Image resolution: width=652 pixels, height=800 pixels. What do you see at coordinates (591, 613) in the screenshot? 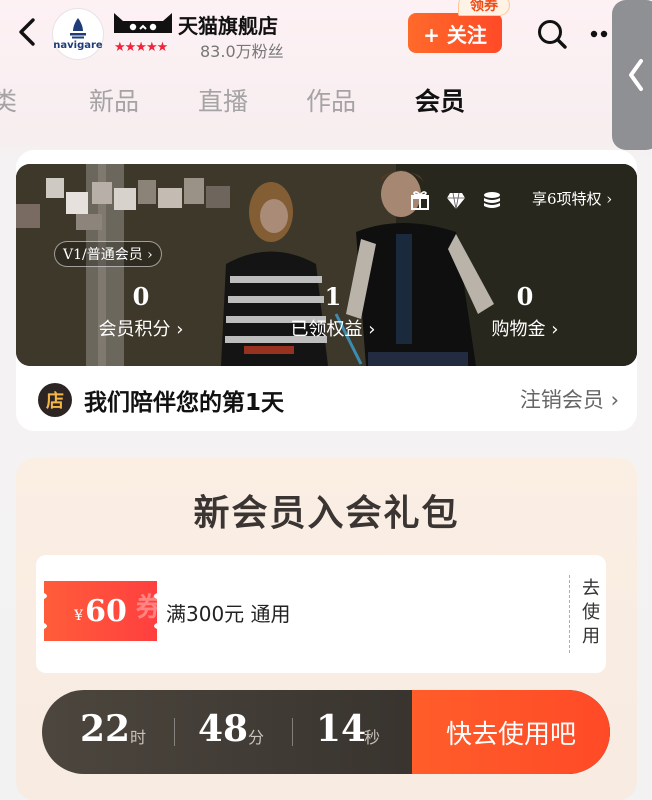
I see `use-coupon-button: 去使用` at bounding box center [591, 613].